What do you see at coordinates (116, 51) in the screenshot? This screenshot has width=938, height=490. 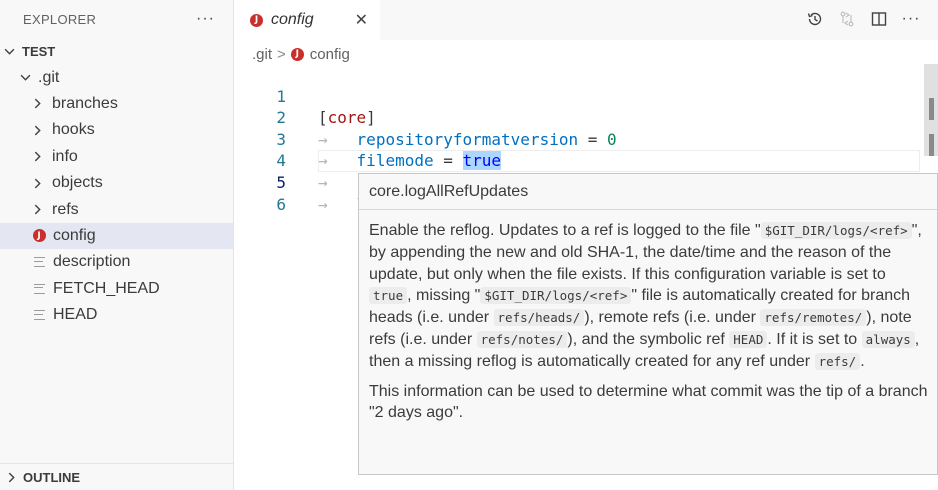 I see `tree-root-test: TEST` at bounding box center [116, 51].